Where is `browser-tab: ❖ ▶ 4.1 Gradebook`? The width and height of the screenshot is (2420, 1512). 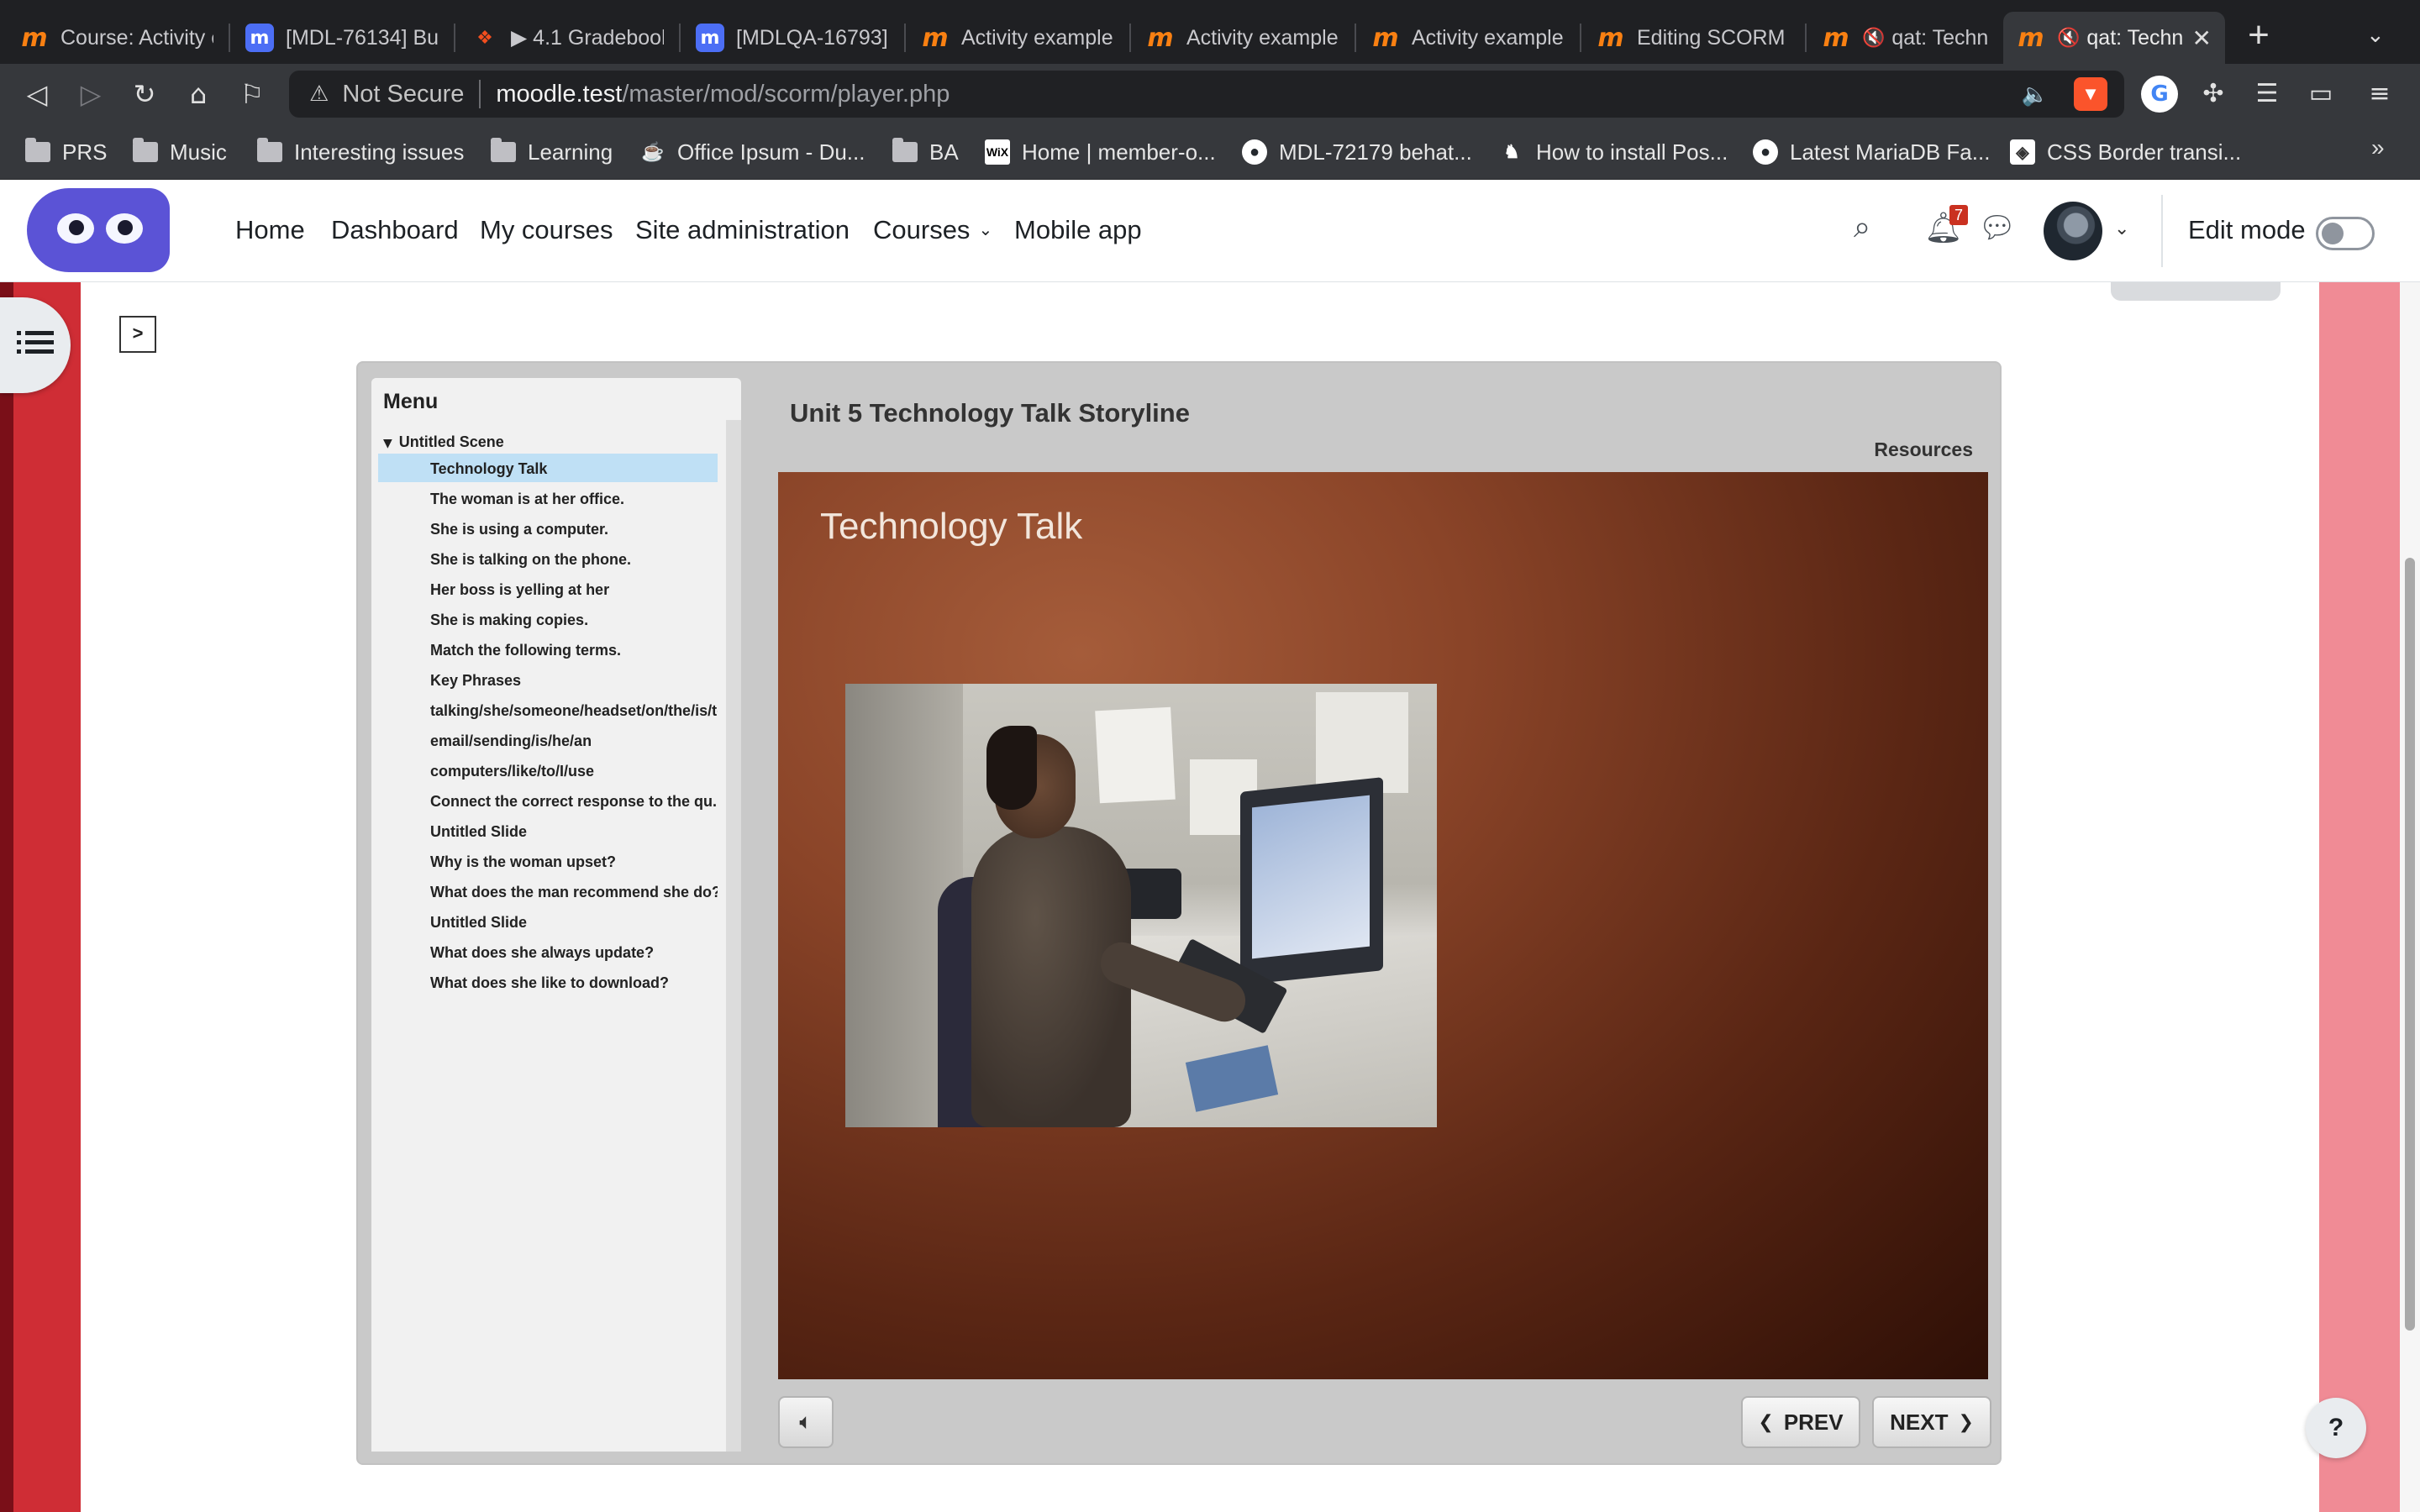 browser-tab: ❖ ▶ 4.1 Gradebook is located at coordinates (567, 38).